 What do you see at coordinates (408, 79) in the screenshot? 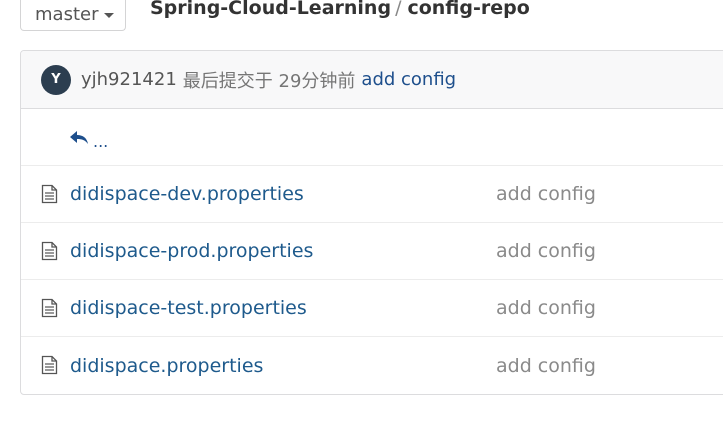
I see `commit-message-link: add config` at bounding box center [408, 79].